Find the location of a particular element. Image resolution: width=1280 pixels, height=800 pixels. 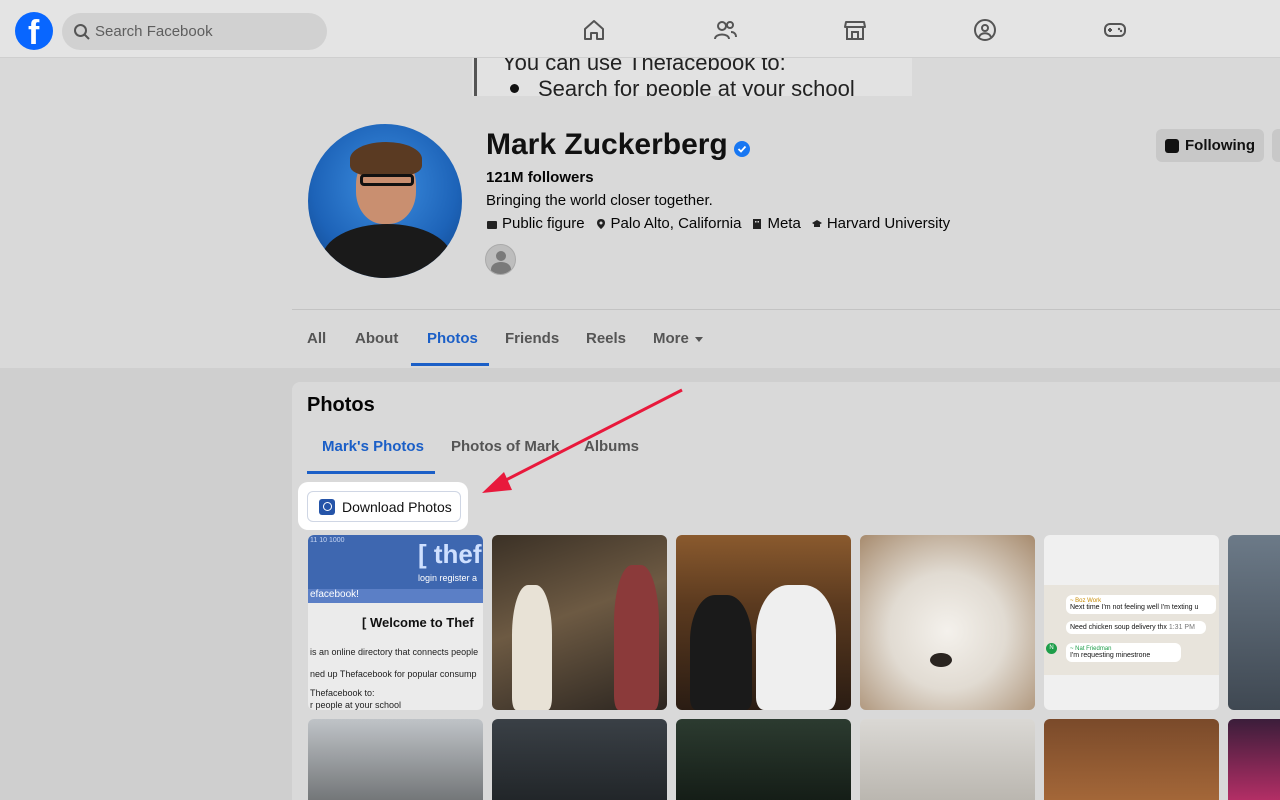

search-box is located at coordinates (194, 31).